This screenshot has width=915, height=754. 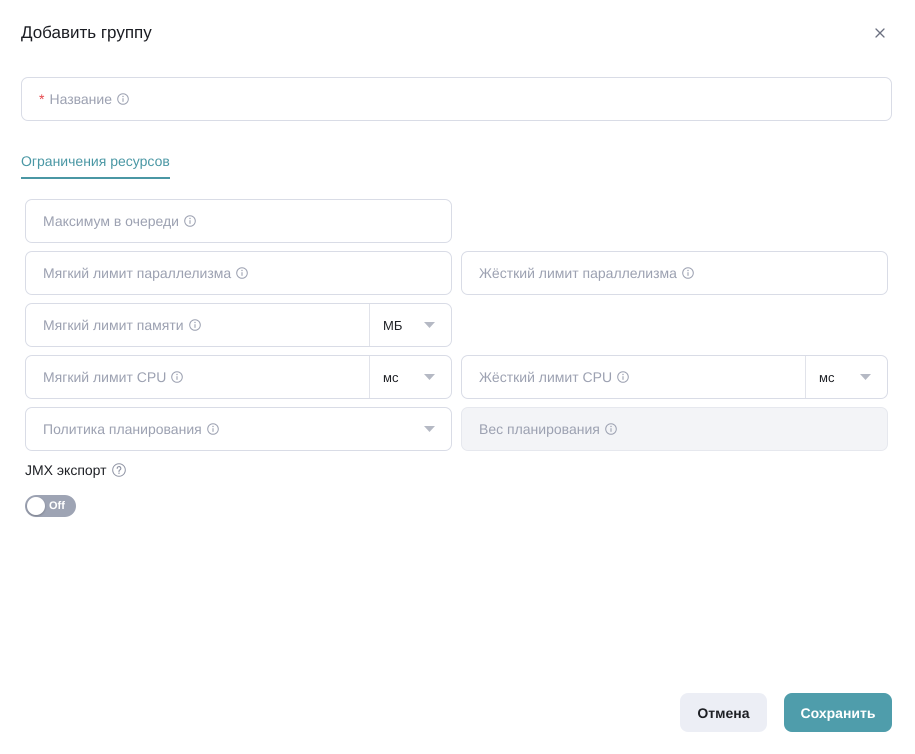 I want to click on placeholder-text: Максимум в очереди, so click(x=111, y=221).